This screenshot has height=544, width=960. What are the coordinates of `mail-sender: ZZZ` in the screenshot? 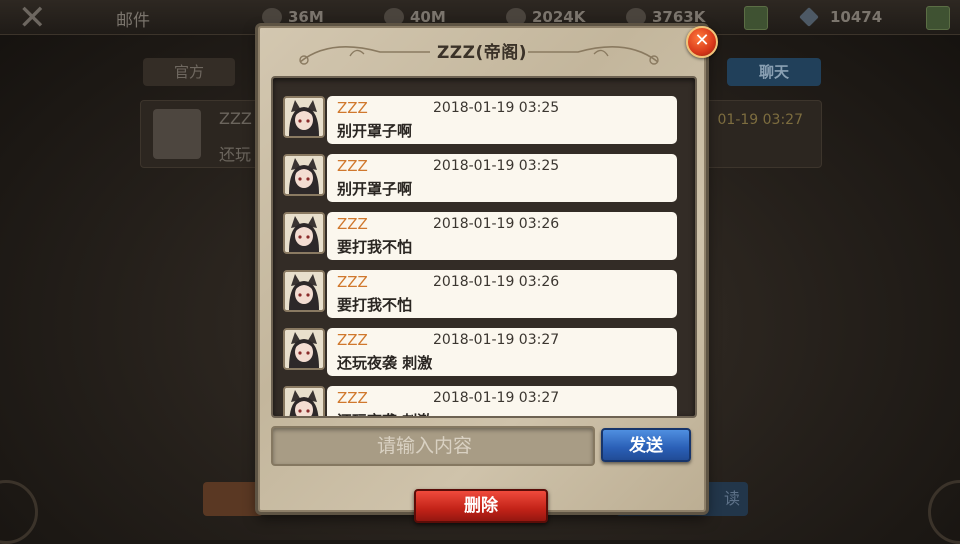 It's located at (235, 118).